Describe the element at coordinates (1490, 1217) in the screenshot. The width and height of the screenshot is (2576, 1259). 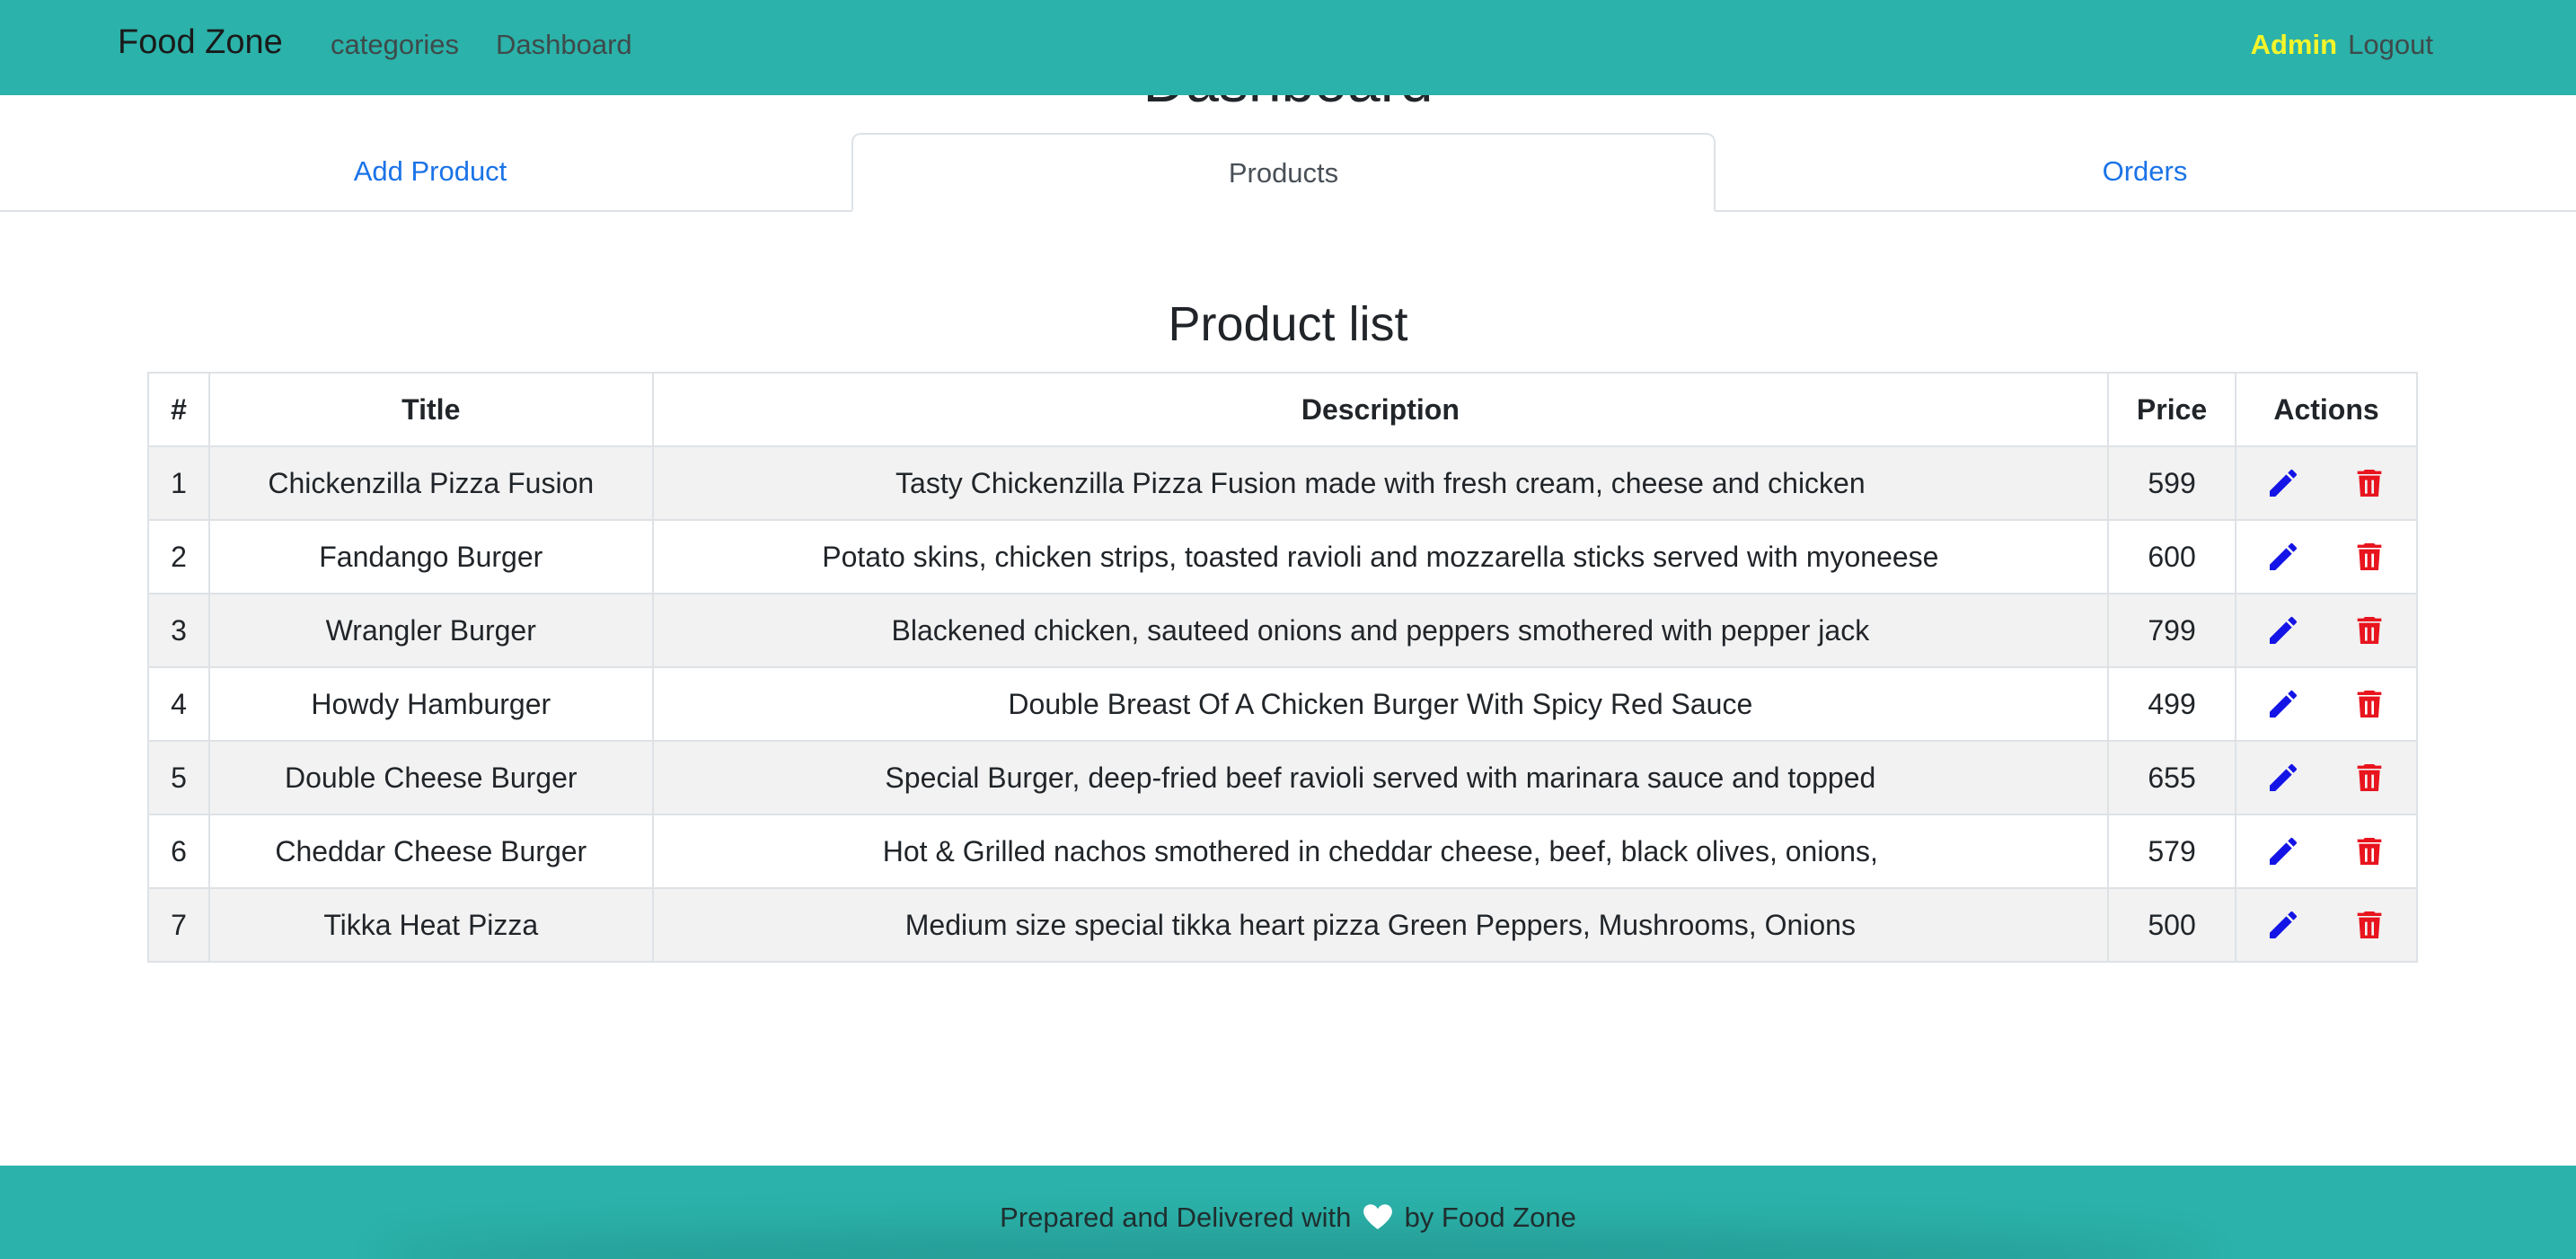
I see `footer-text-after: by Food Zone` at that location.